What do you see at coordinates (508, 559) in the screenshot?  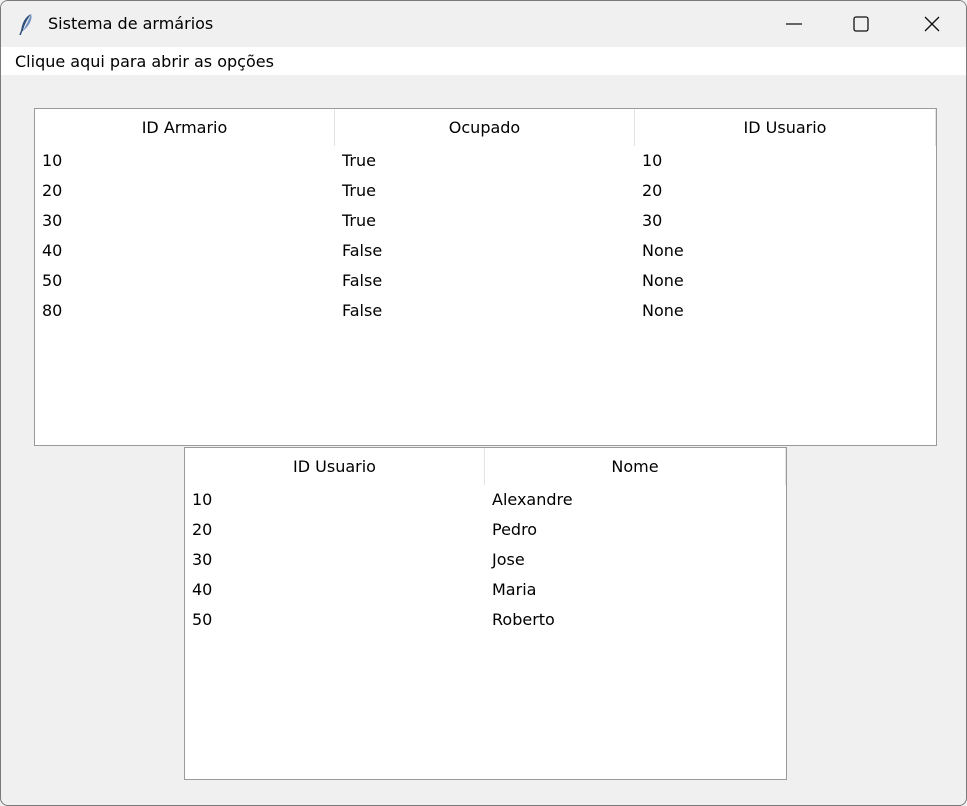 I see `cell-nome: Jose` at bounding box center [508, 559].